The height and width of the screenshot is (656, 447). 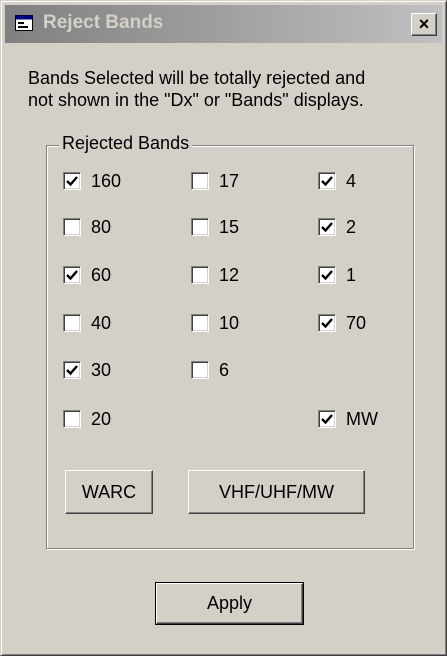 What do you see at coordinates (229, 226) in the screenshot?
I see `checkbox-label: 15` at bounding box center [229, 226].